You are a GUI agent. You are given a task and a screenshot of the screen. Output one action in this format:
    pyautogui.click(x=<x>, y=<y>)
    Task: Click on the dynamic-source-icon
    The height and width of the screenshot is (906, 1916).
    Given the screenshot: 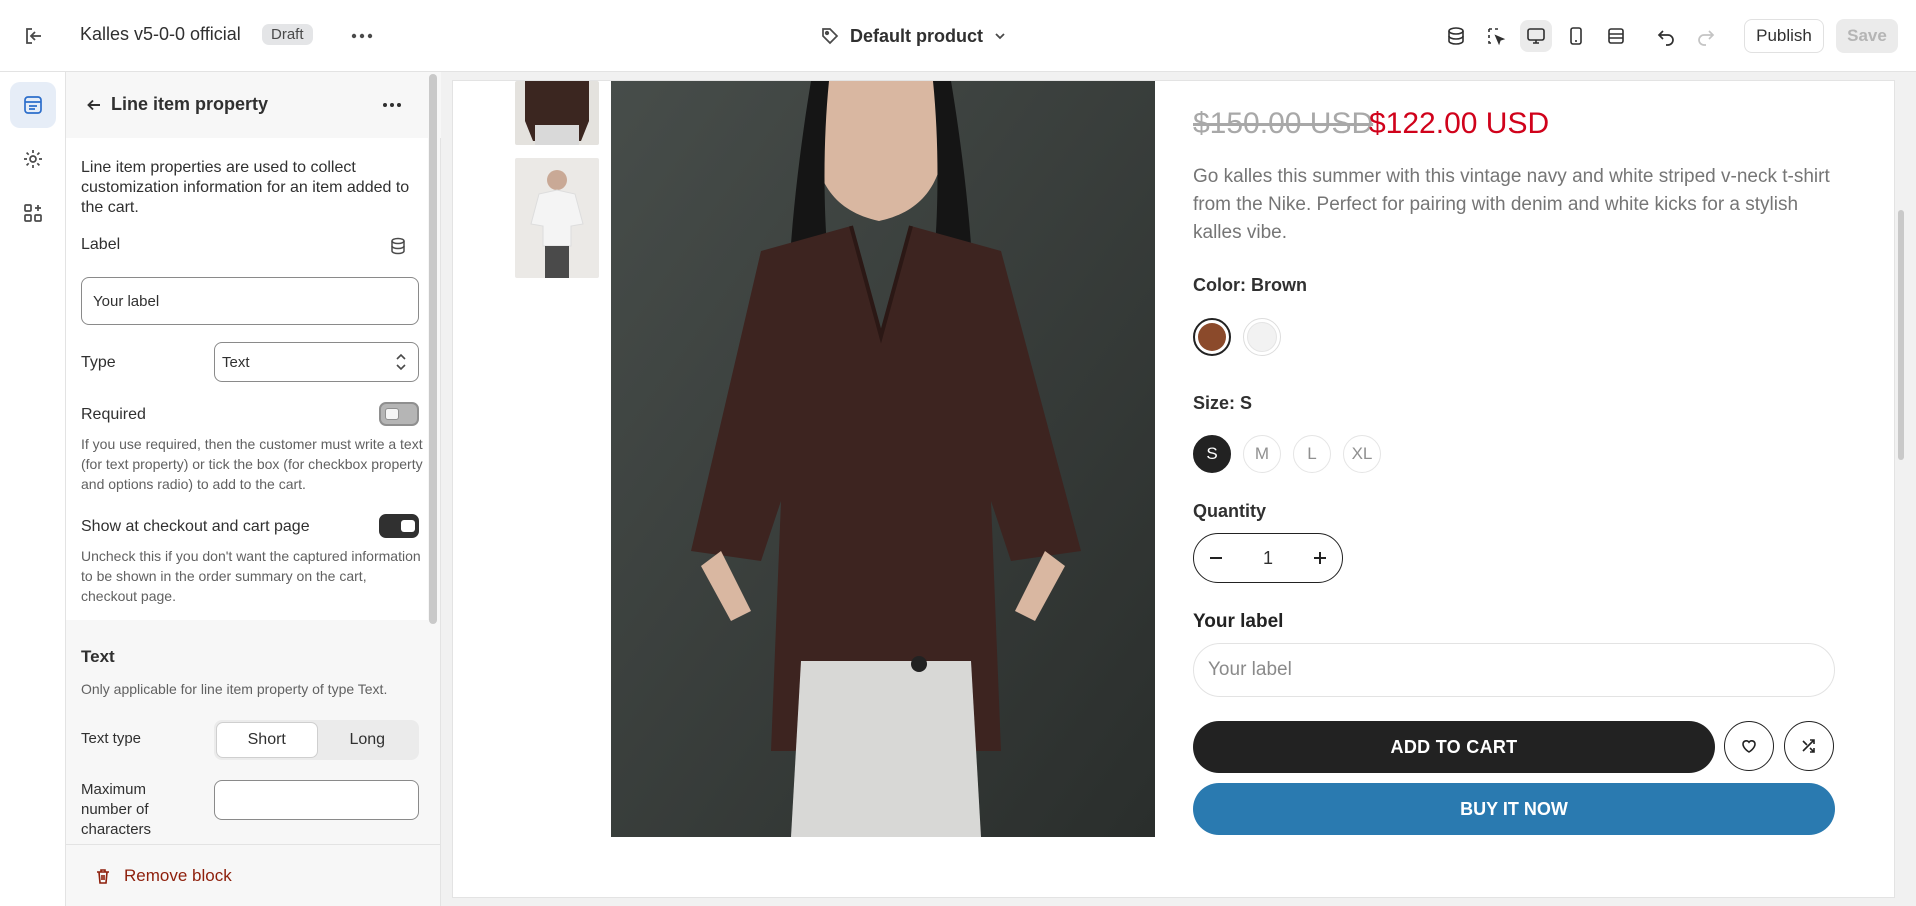 What is the action you would take?
    pyautogui.click(x=398, y=248)
    